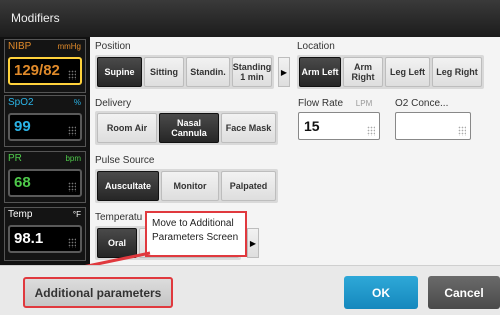  I want to click on location-option-arm-left: Arm Left, so click(320, 72).